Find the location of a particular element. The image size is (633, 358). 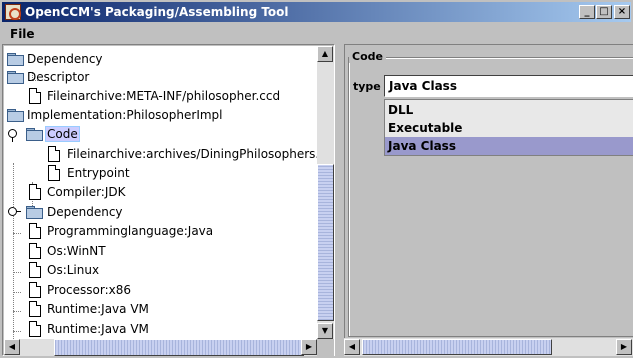

type-combobox-value: Java Class is located at coordinates (423, 86).